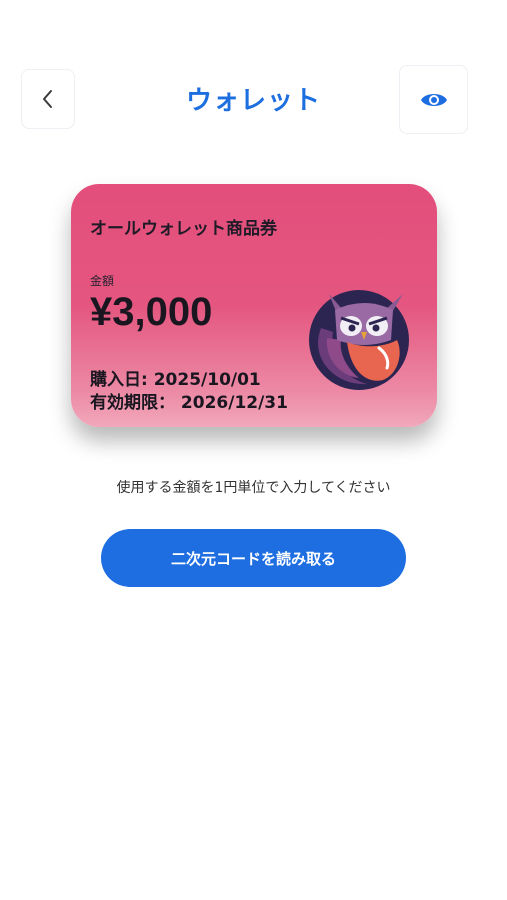  I want to click on eye-icon, so click(433, 99).